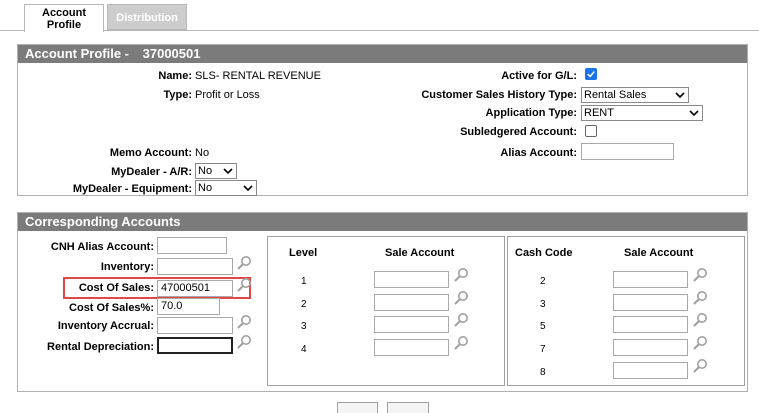 The image size is (759, 413). I want to click on subledgered-account-label: Subledgered Account:, so click(518, 132).